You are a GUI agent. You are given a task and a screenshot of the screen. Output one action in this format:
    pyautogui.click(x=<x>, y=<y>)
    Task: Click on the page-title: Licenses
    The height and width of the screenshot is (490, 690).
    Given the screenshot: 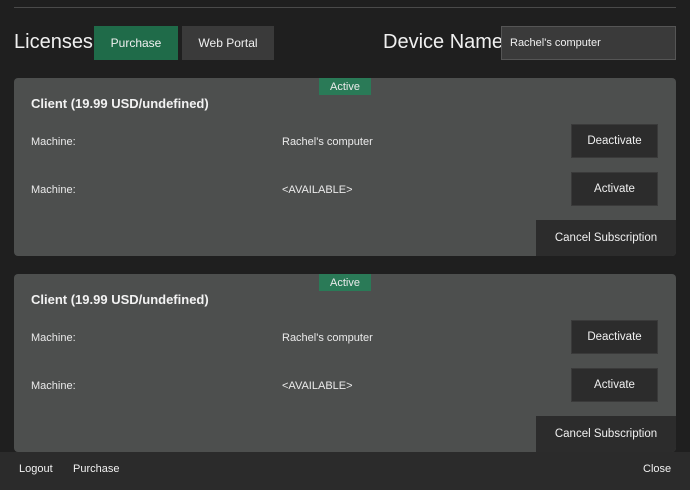 What is the action you would take?
    pyautogui.click(x=53, y=42)
    